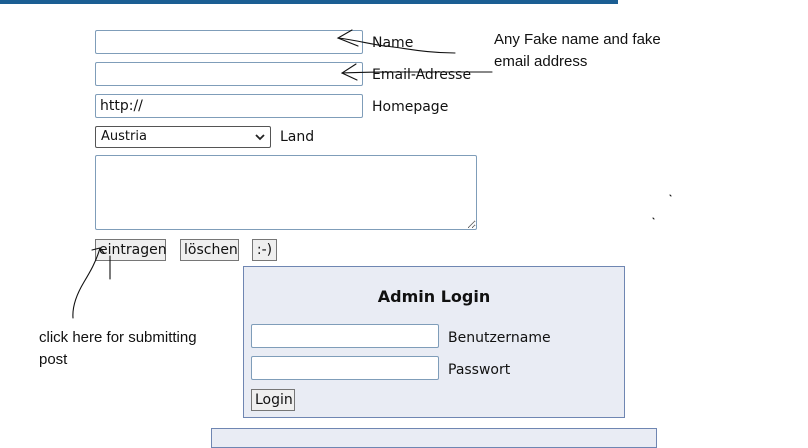 Image resolution: width=808 pixels, height=448 pixels. What do you see at coordinates (410, 107) in the screenshot?
I see `homepage-label: Homepage` at bounding box center [410, 107].